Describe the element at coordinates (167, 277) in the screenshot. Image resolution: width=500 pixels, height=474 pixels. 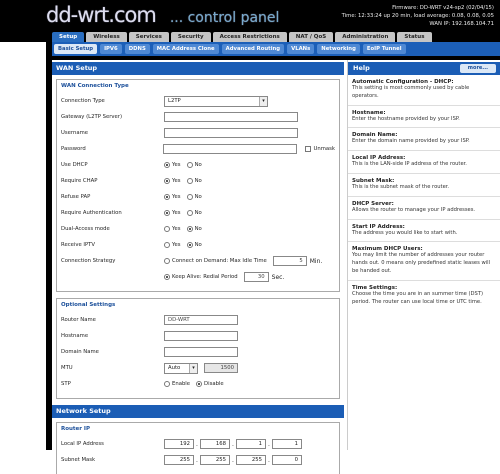
I see `keep-alive-radio` at that location.